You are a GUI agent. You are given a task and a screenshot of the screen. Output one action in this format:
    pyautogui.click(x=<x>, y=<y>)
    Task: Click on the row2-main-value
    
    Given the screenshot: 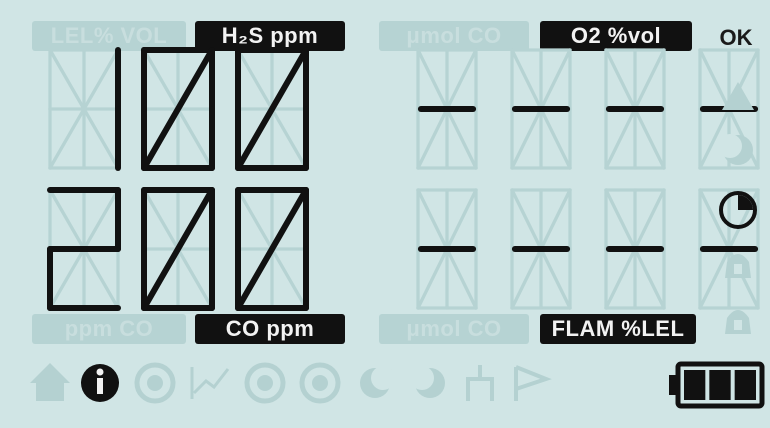 What is the action you would take?
    pyautogui.click(x=178, y=249)
    